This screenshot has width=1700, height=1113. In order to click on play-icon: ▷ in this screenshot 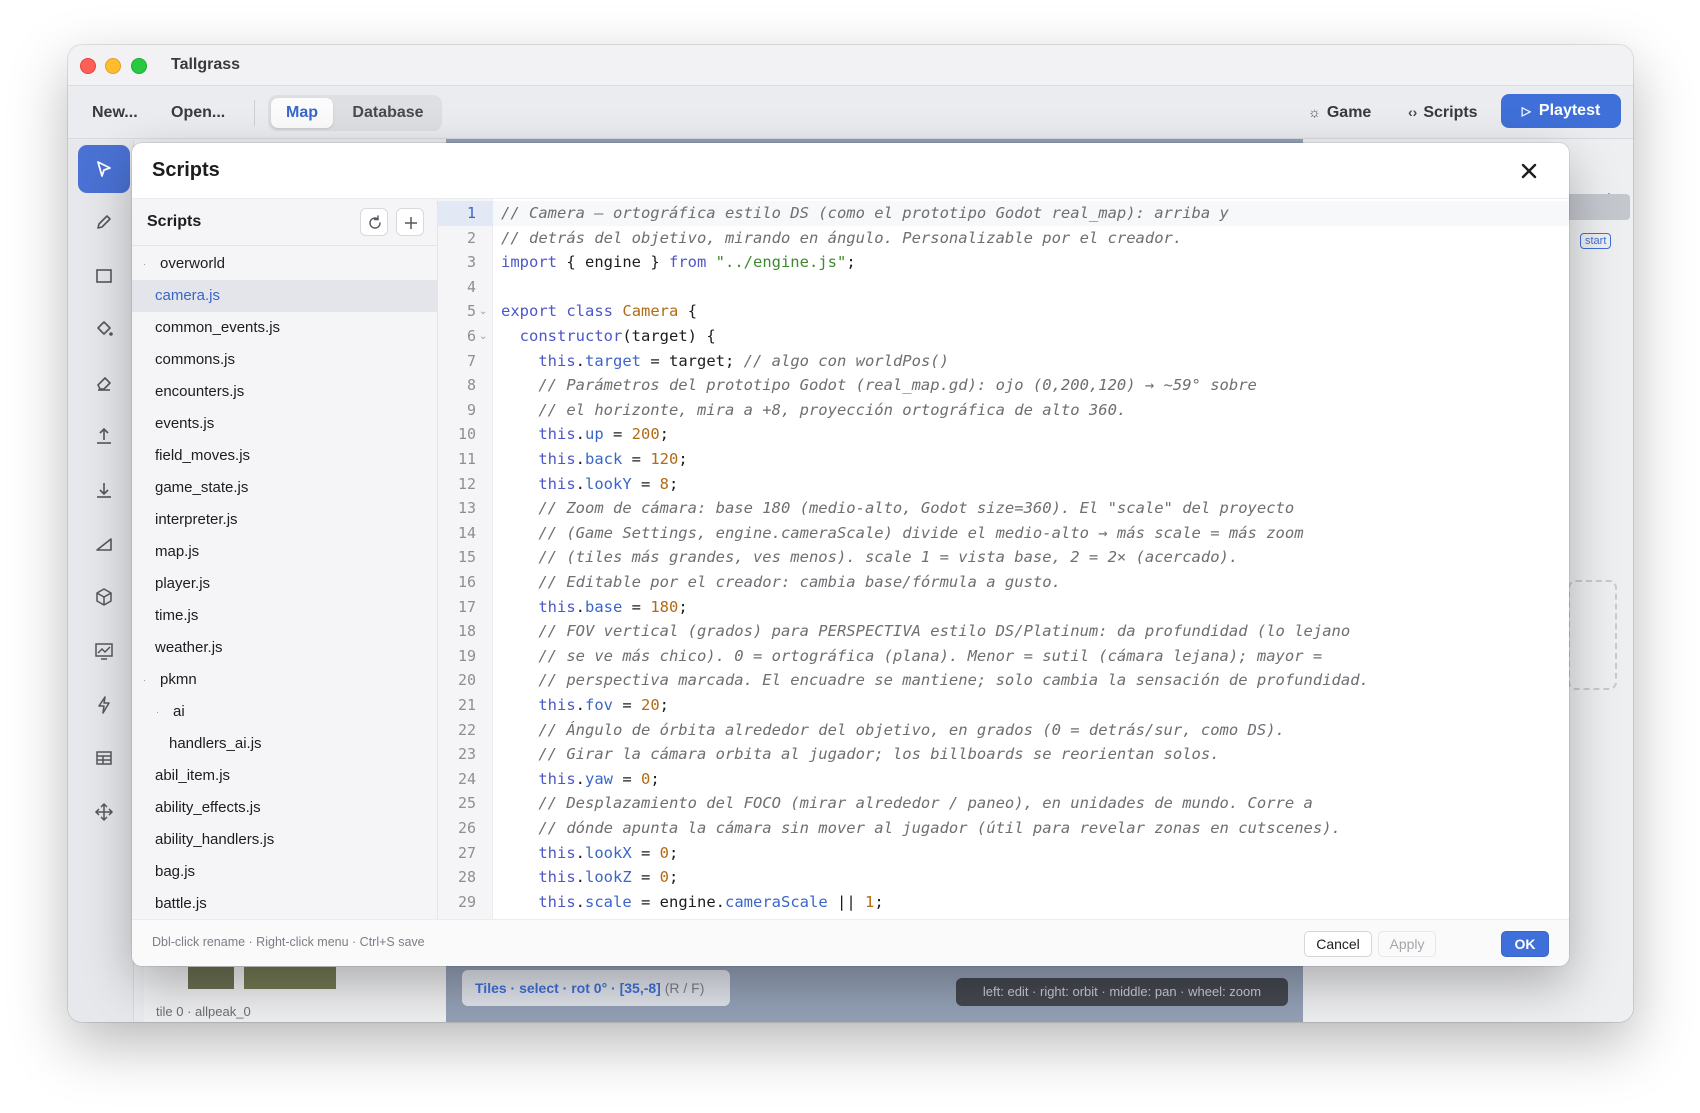, I will do `click(1526, 111)`.